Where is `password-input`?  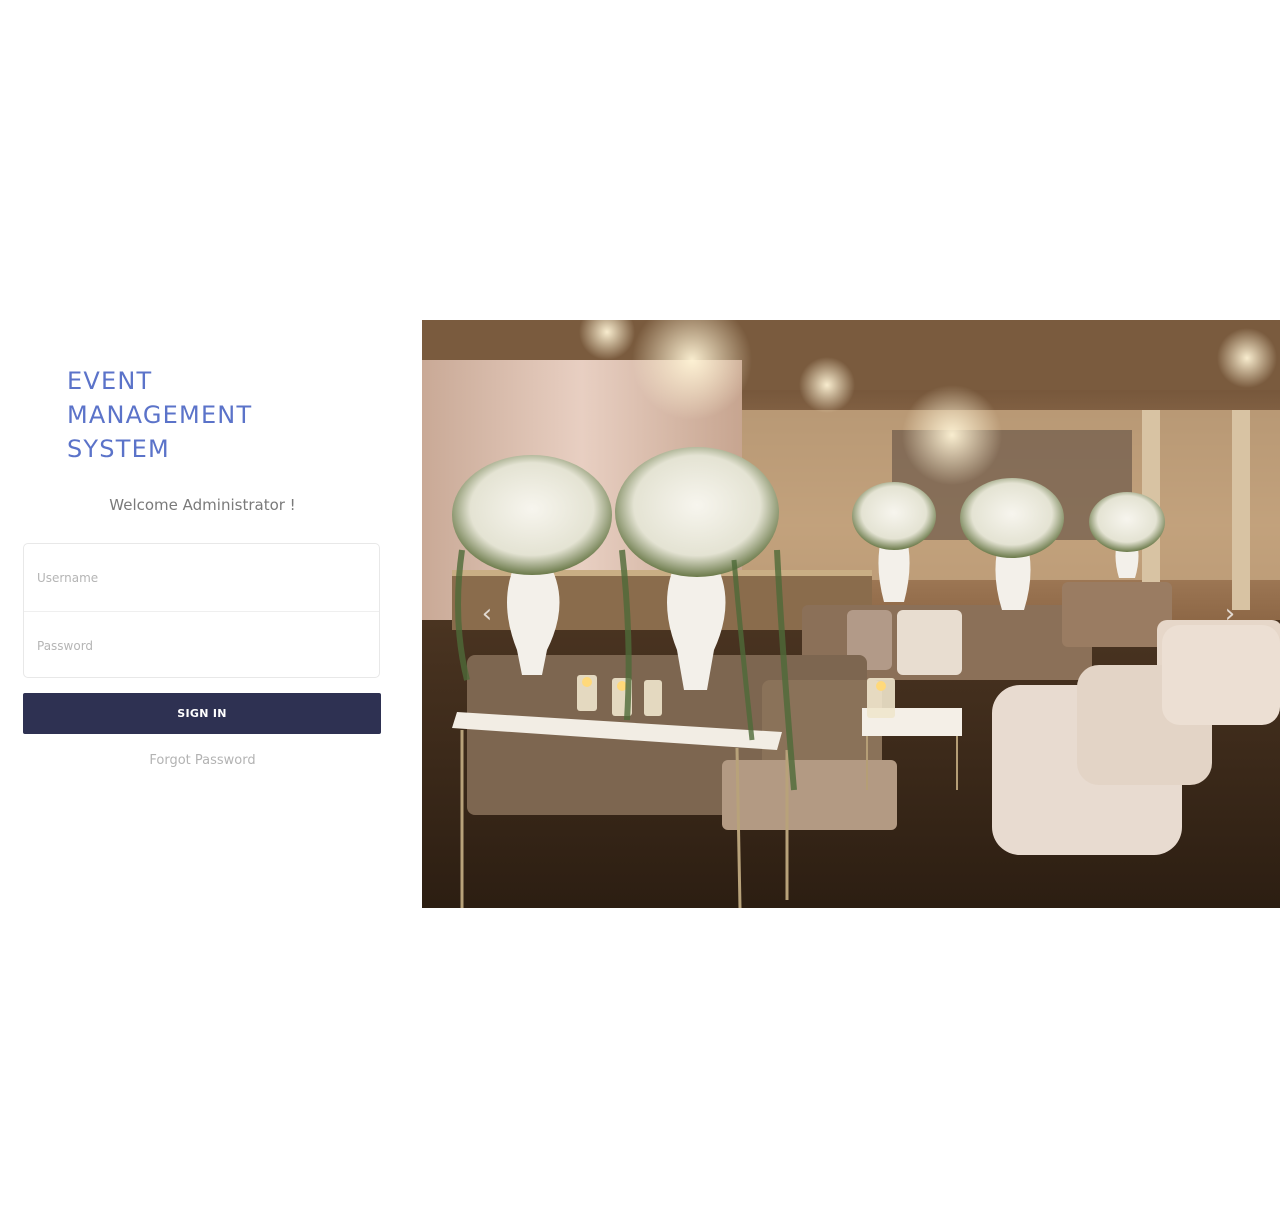
password-input is located at coordinates (201, 645).